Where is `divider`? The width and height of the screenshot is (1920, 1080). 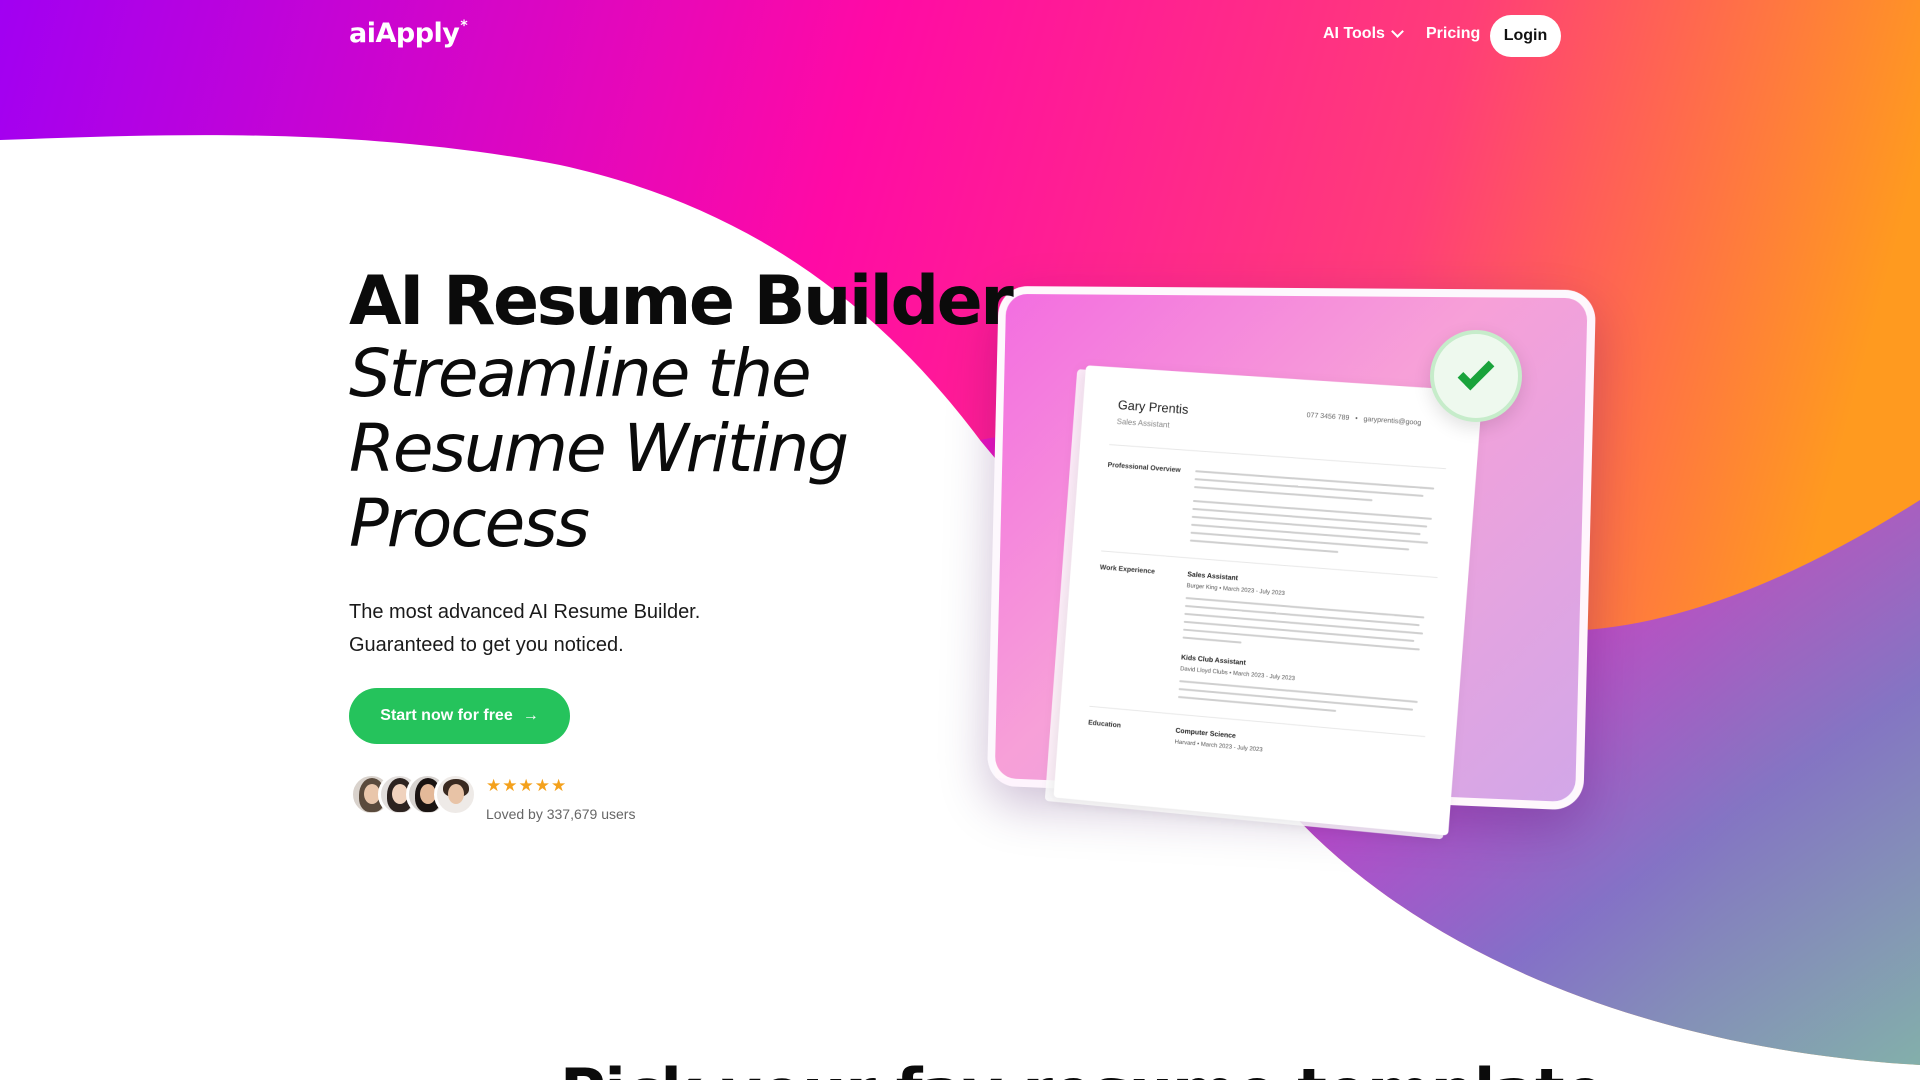 divider is located at coordinates (1257, 721).